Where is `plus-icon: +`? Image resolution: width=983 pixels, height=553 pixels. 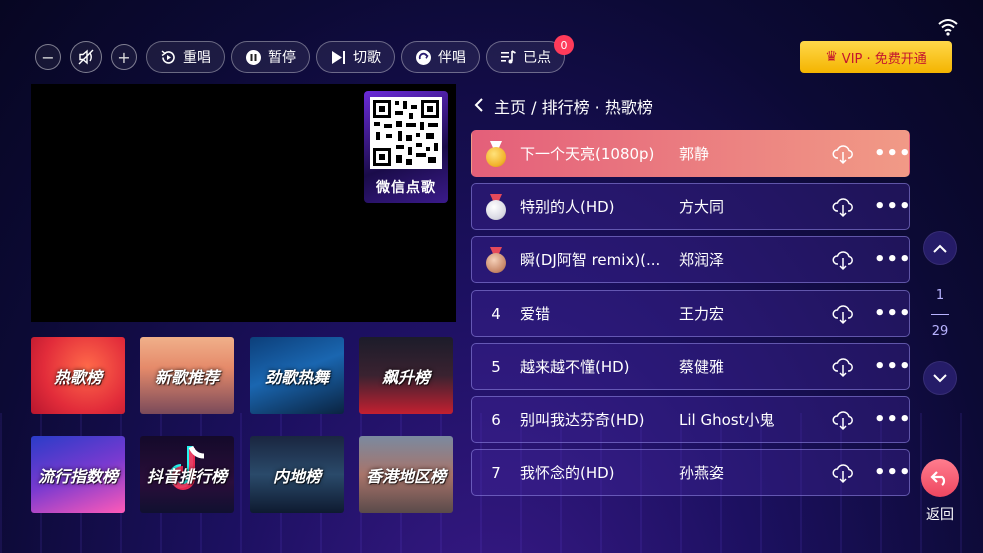 plus-icon: + is located at coordinates (124, 57).